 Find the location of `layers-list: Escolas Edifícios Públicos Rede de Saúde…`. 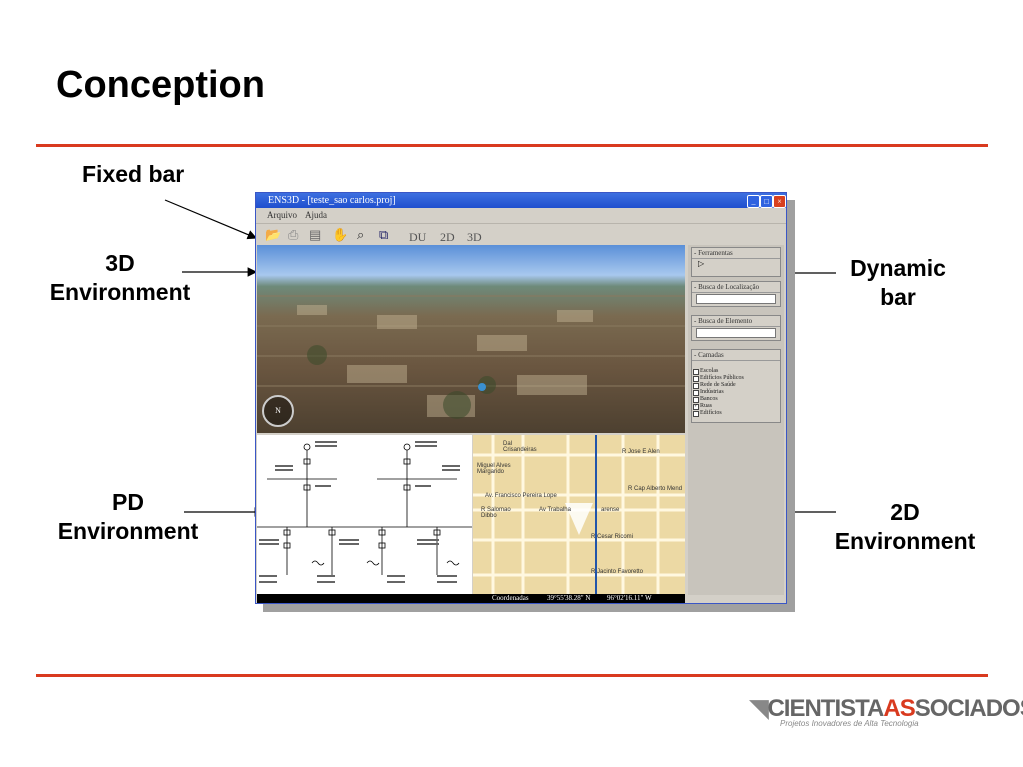

layers-list: Escolas Edifícios Públicos Rede de Saúde… is located at coordinates (736, 389).